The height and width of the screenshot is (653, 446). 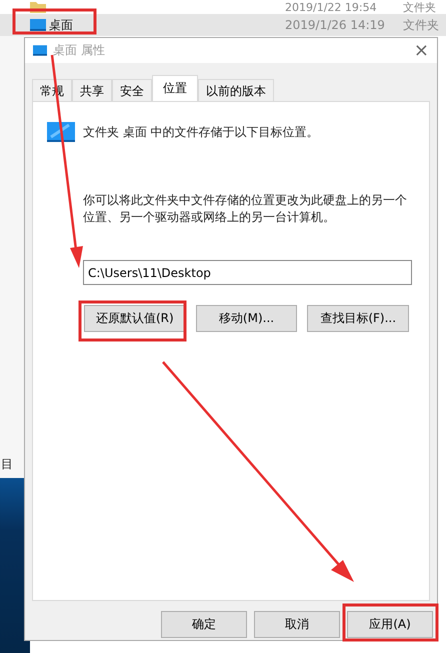 What do you see at coordinates (223, 25) in the screenshot?
I see `file-row: 桌面 2019/1/26 14:19 文件夹` at bounding box center [223, 25].